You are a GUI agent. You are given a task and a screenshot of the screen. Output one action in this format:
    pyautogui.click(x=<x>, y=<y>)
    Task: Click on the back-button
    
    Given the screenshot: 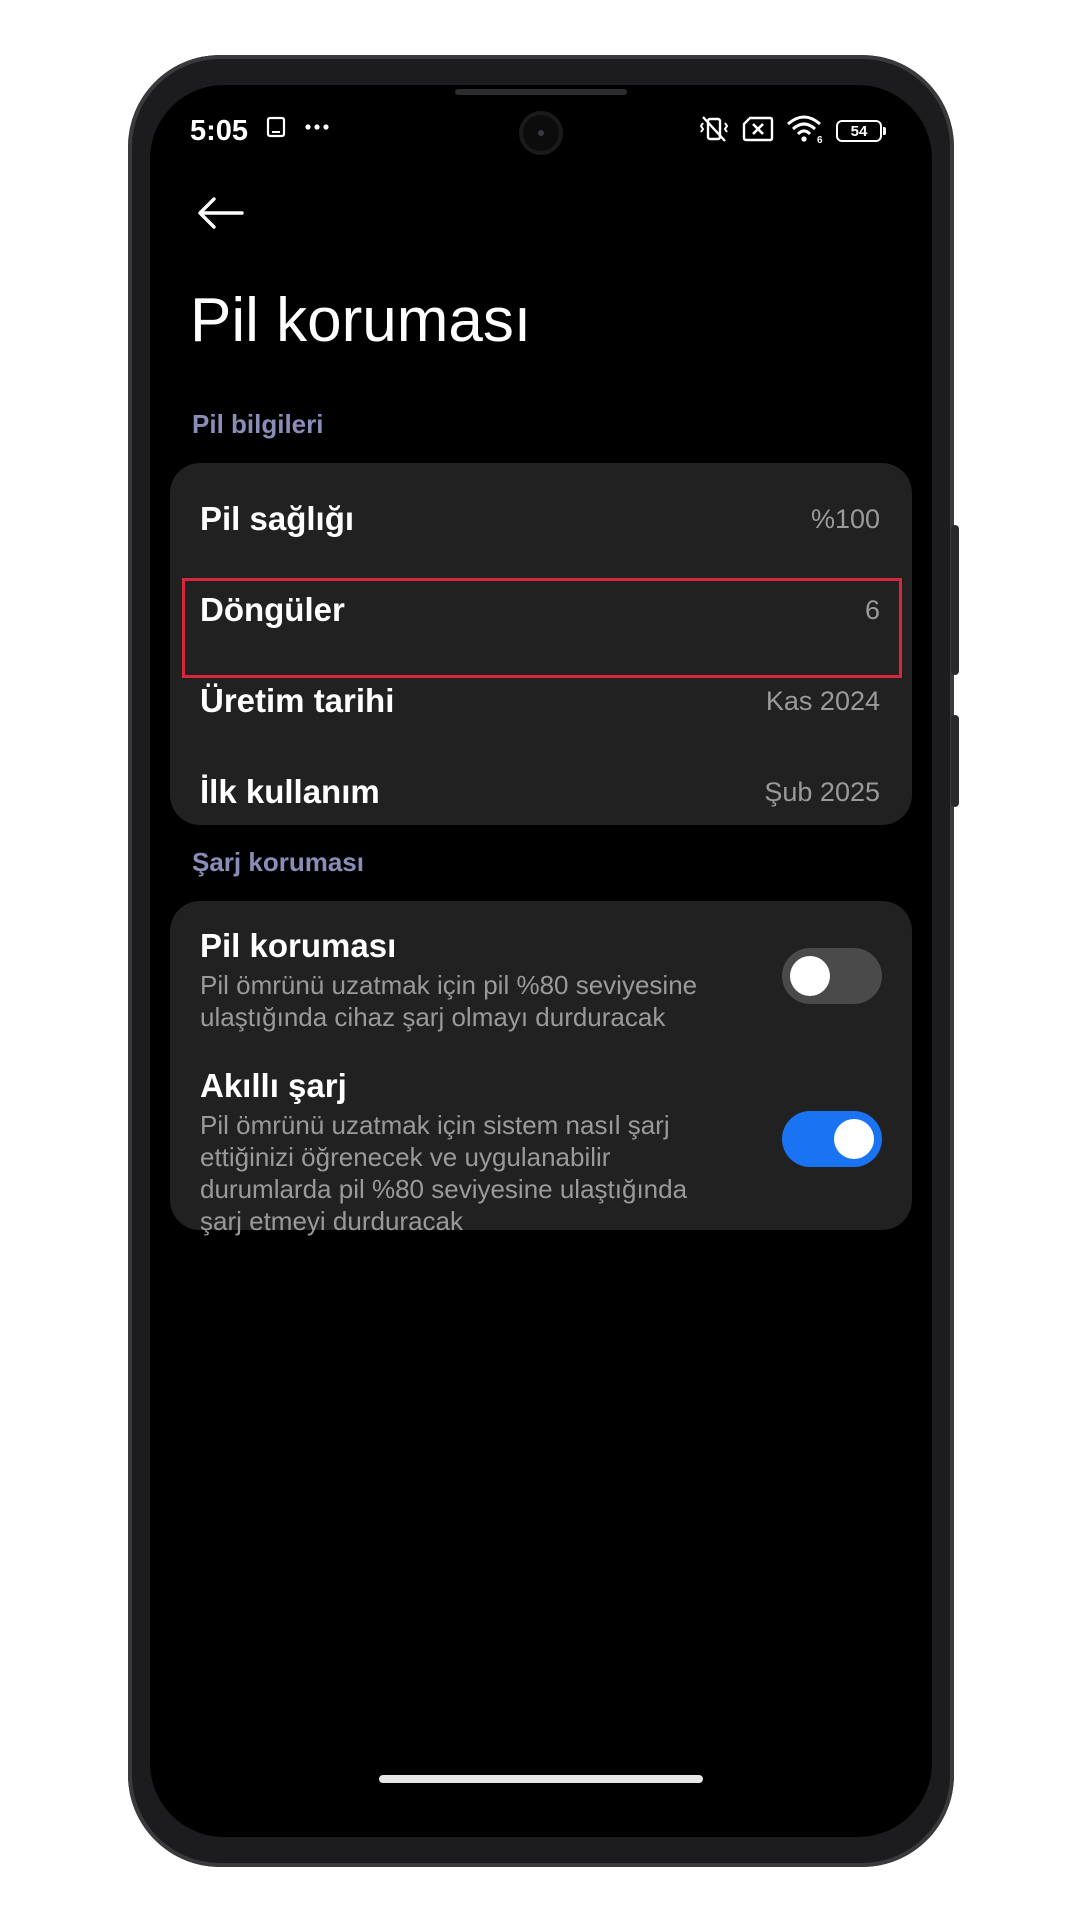 What is the action you would take?
    pyautogui.click(x=220, y=213)
    